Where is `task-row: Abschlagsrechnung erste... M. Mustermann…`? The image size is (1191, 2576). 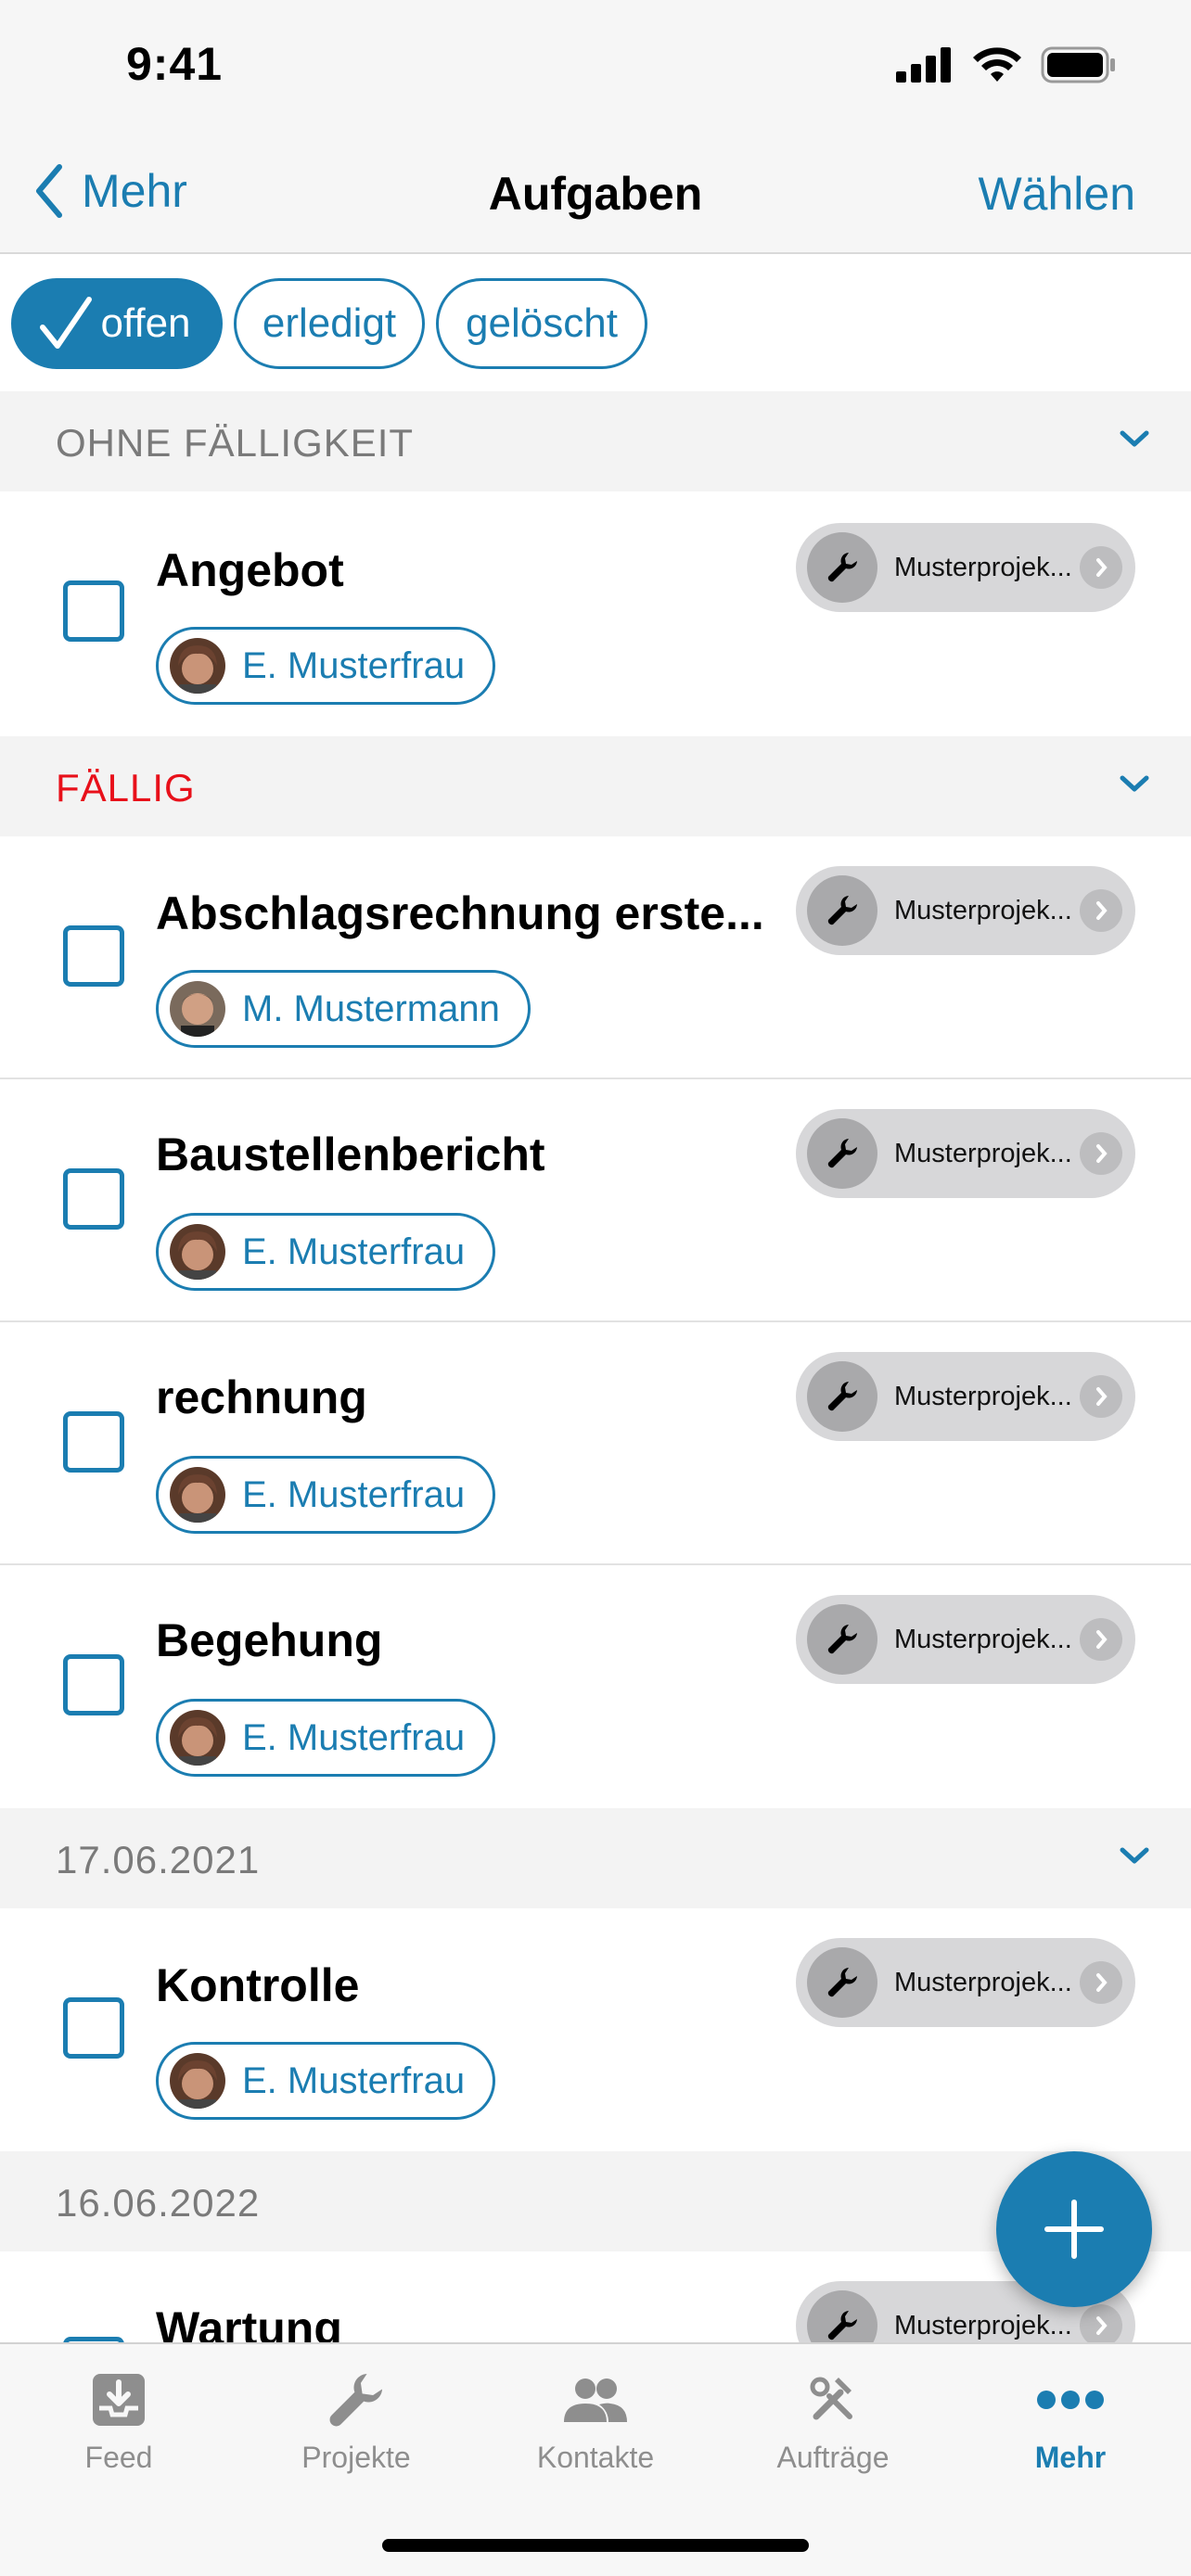
task-row: Abschlagsrechnung erste... M. Mustermann… is located at coordinates (595, 957).